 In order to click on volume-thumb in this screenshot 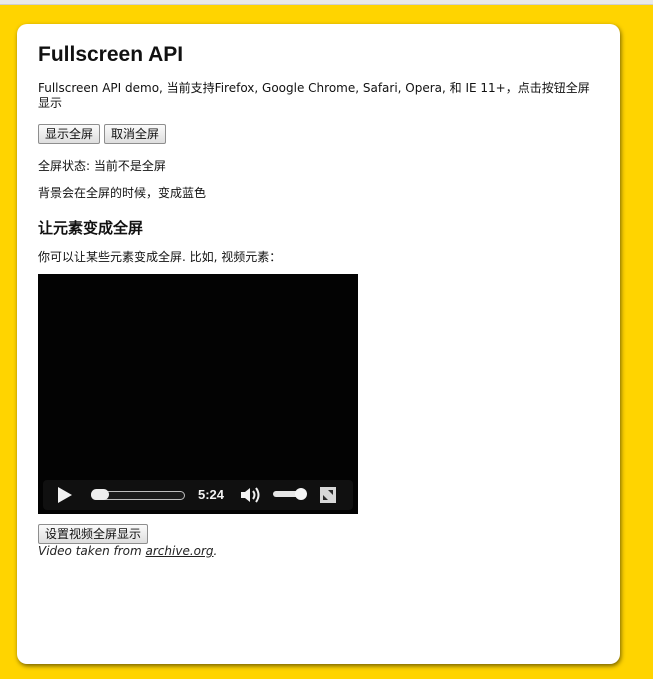, I will do `click(301, 494)`.